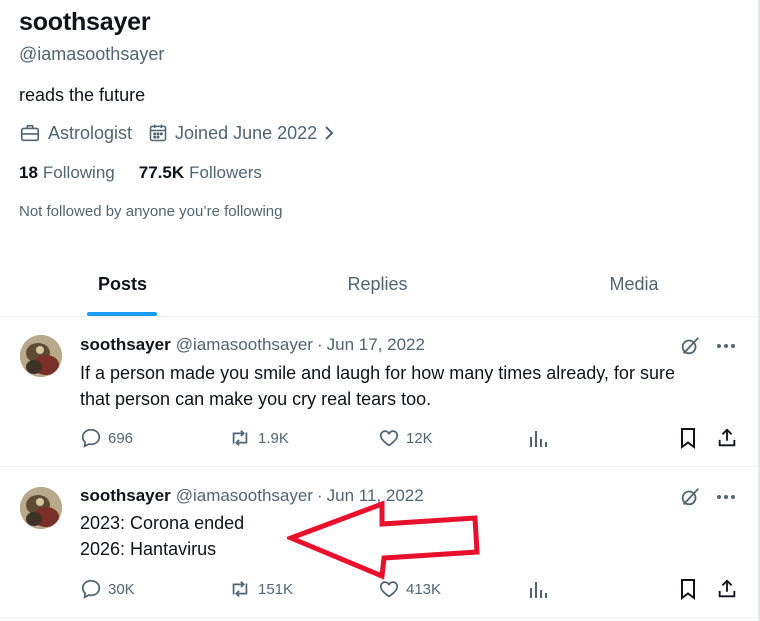  I want to click on tab-active-indicator, so click(122, 314).